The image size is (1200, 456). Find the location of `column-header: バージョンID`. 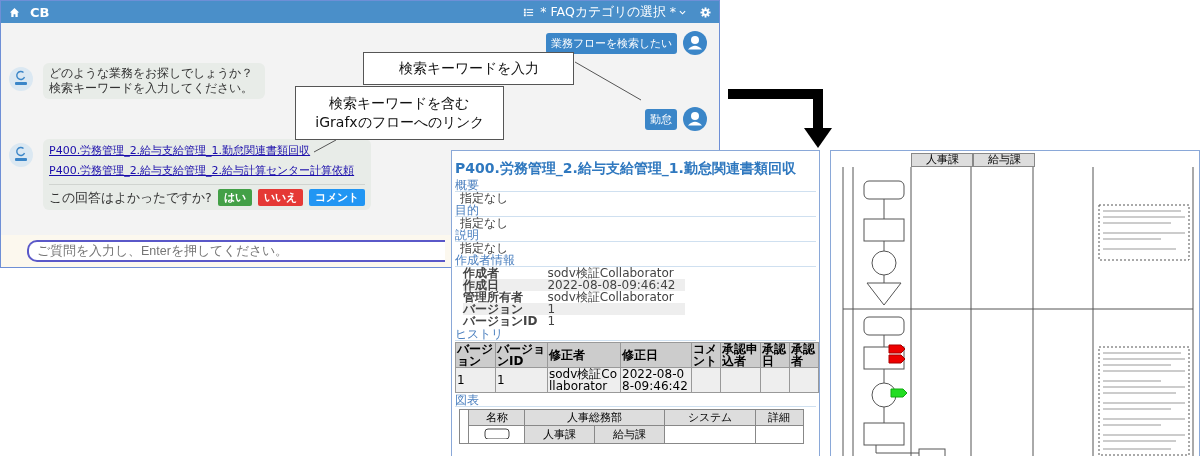

column-header: バージョンID is located at coordinates (521, 355).